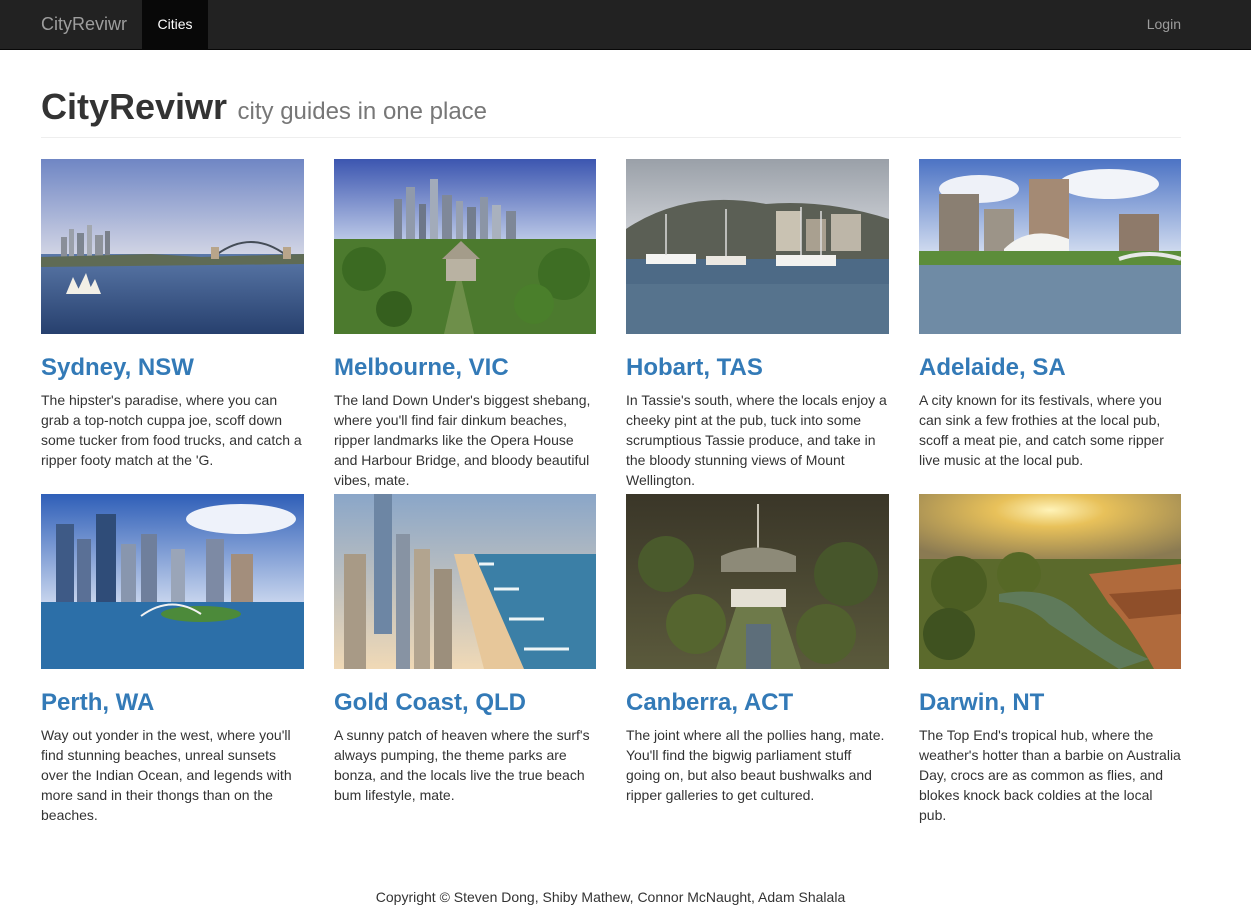 This screenshot has width=1251, height=907. I want to click on city-image-adelaide, so click(1050, 246).